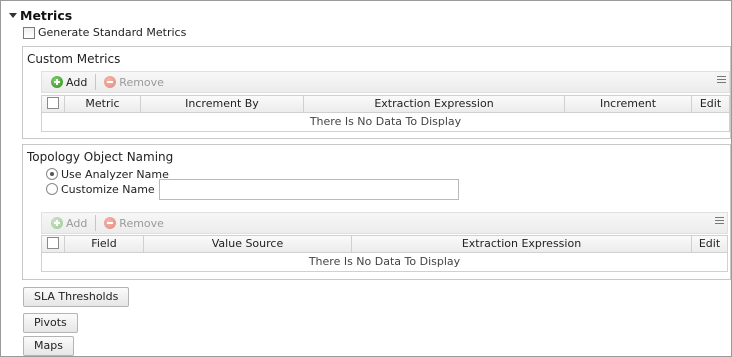 The image size is (732, 357). Describe the element at coordinates (52, 174) in the screenshot. I see `use-analyzer-name-radio` at that location.